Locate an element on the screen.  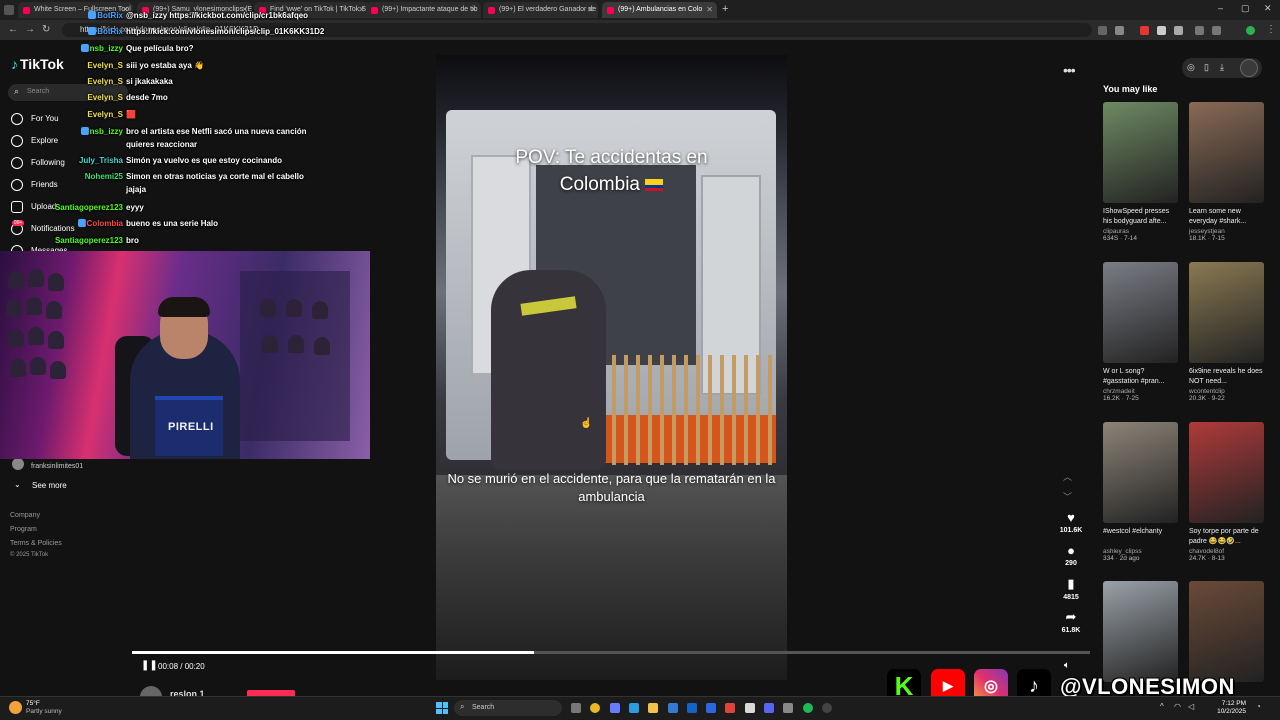
pause-icon: ❚❚ is located at coordinates (149, 665).